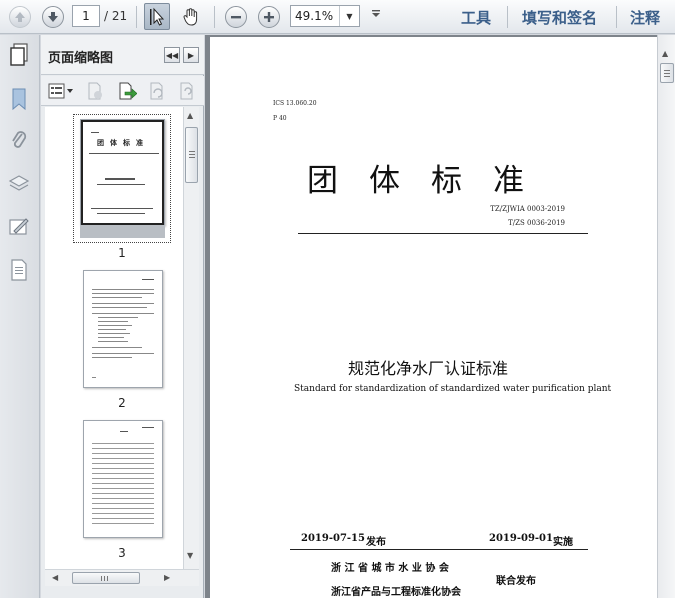  I want to click on arrow-down-icon, so click(53, 17).